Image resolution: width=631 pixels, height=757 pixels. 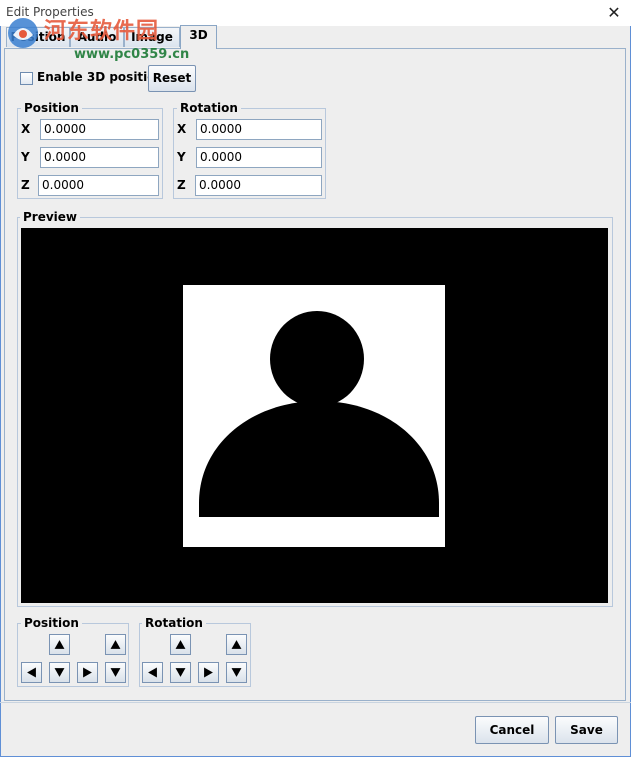 I want to click on preview-title: Preview, so click(x=50, y=217).